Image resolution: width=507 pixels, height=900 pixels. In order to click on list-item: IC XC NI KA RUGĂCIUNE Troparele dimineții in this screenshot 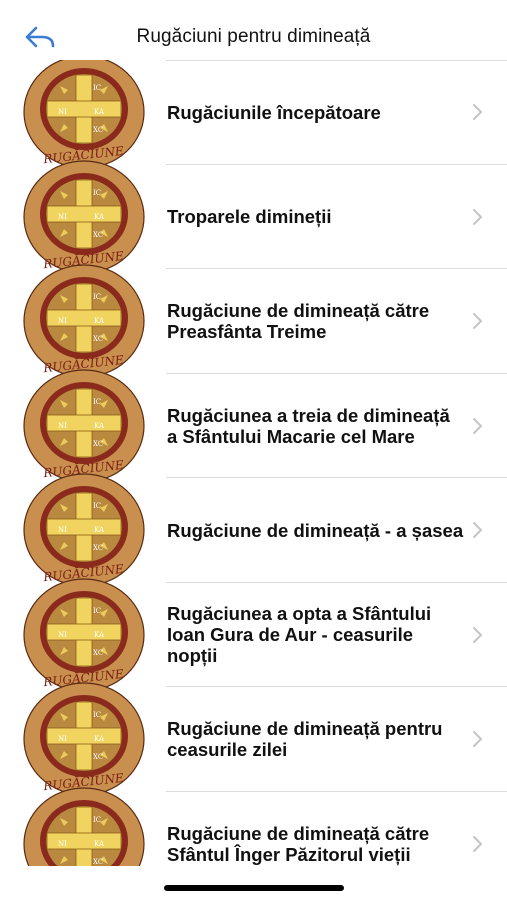, I will do `click(253, 216)`.